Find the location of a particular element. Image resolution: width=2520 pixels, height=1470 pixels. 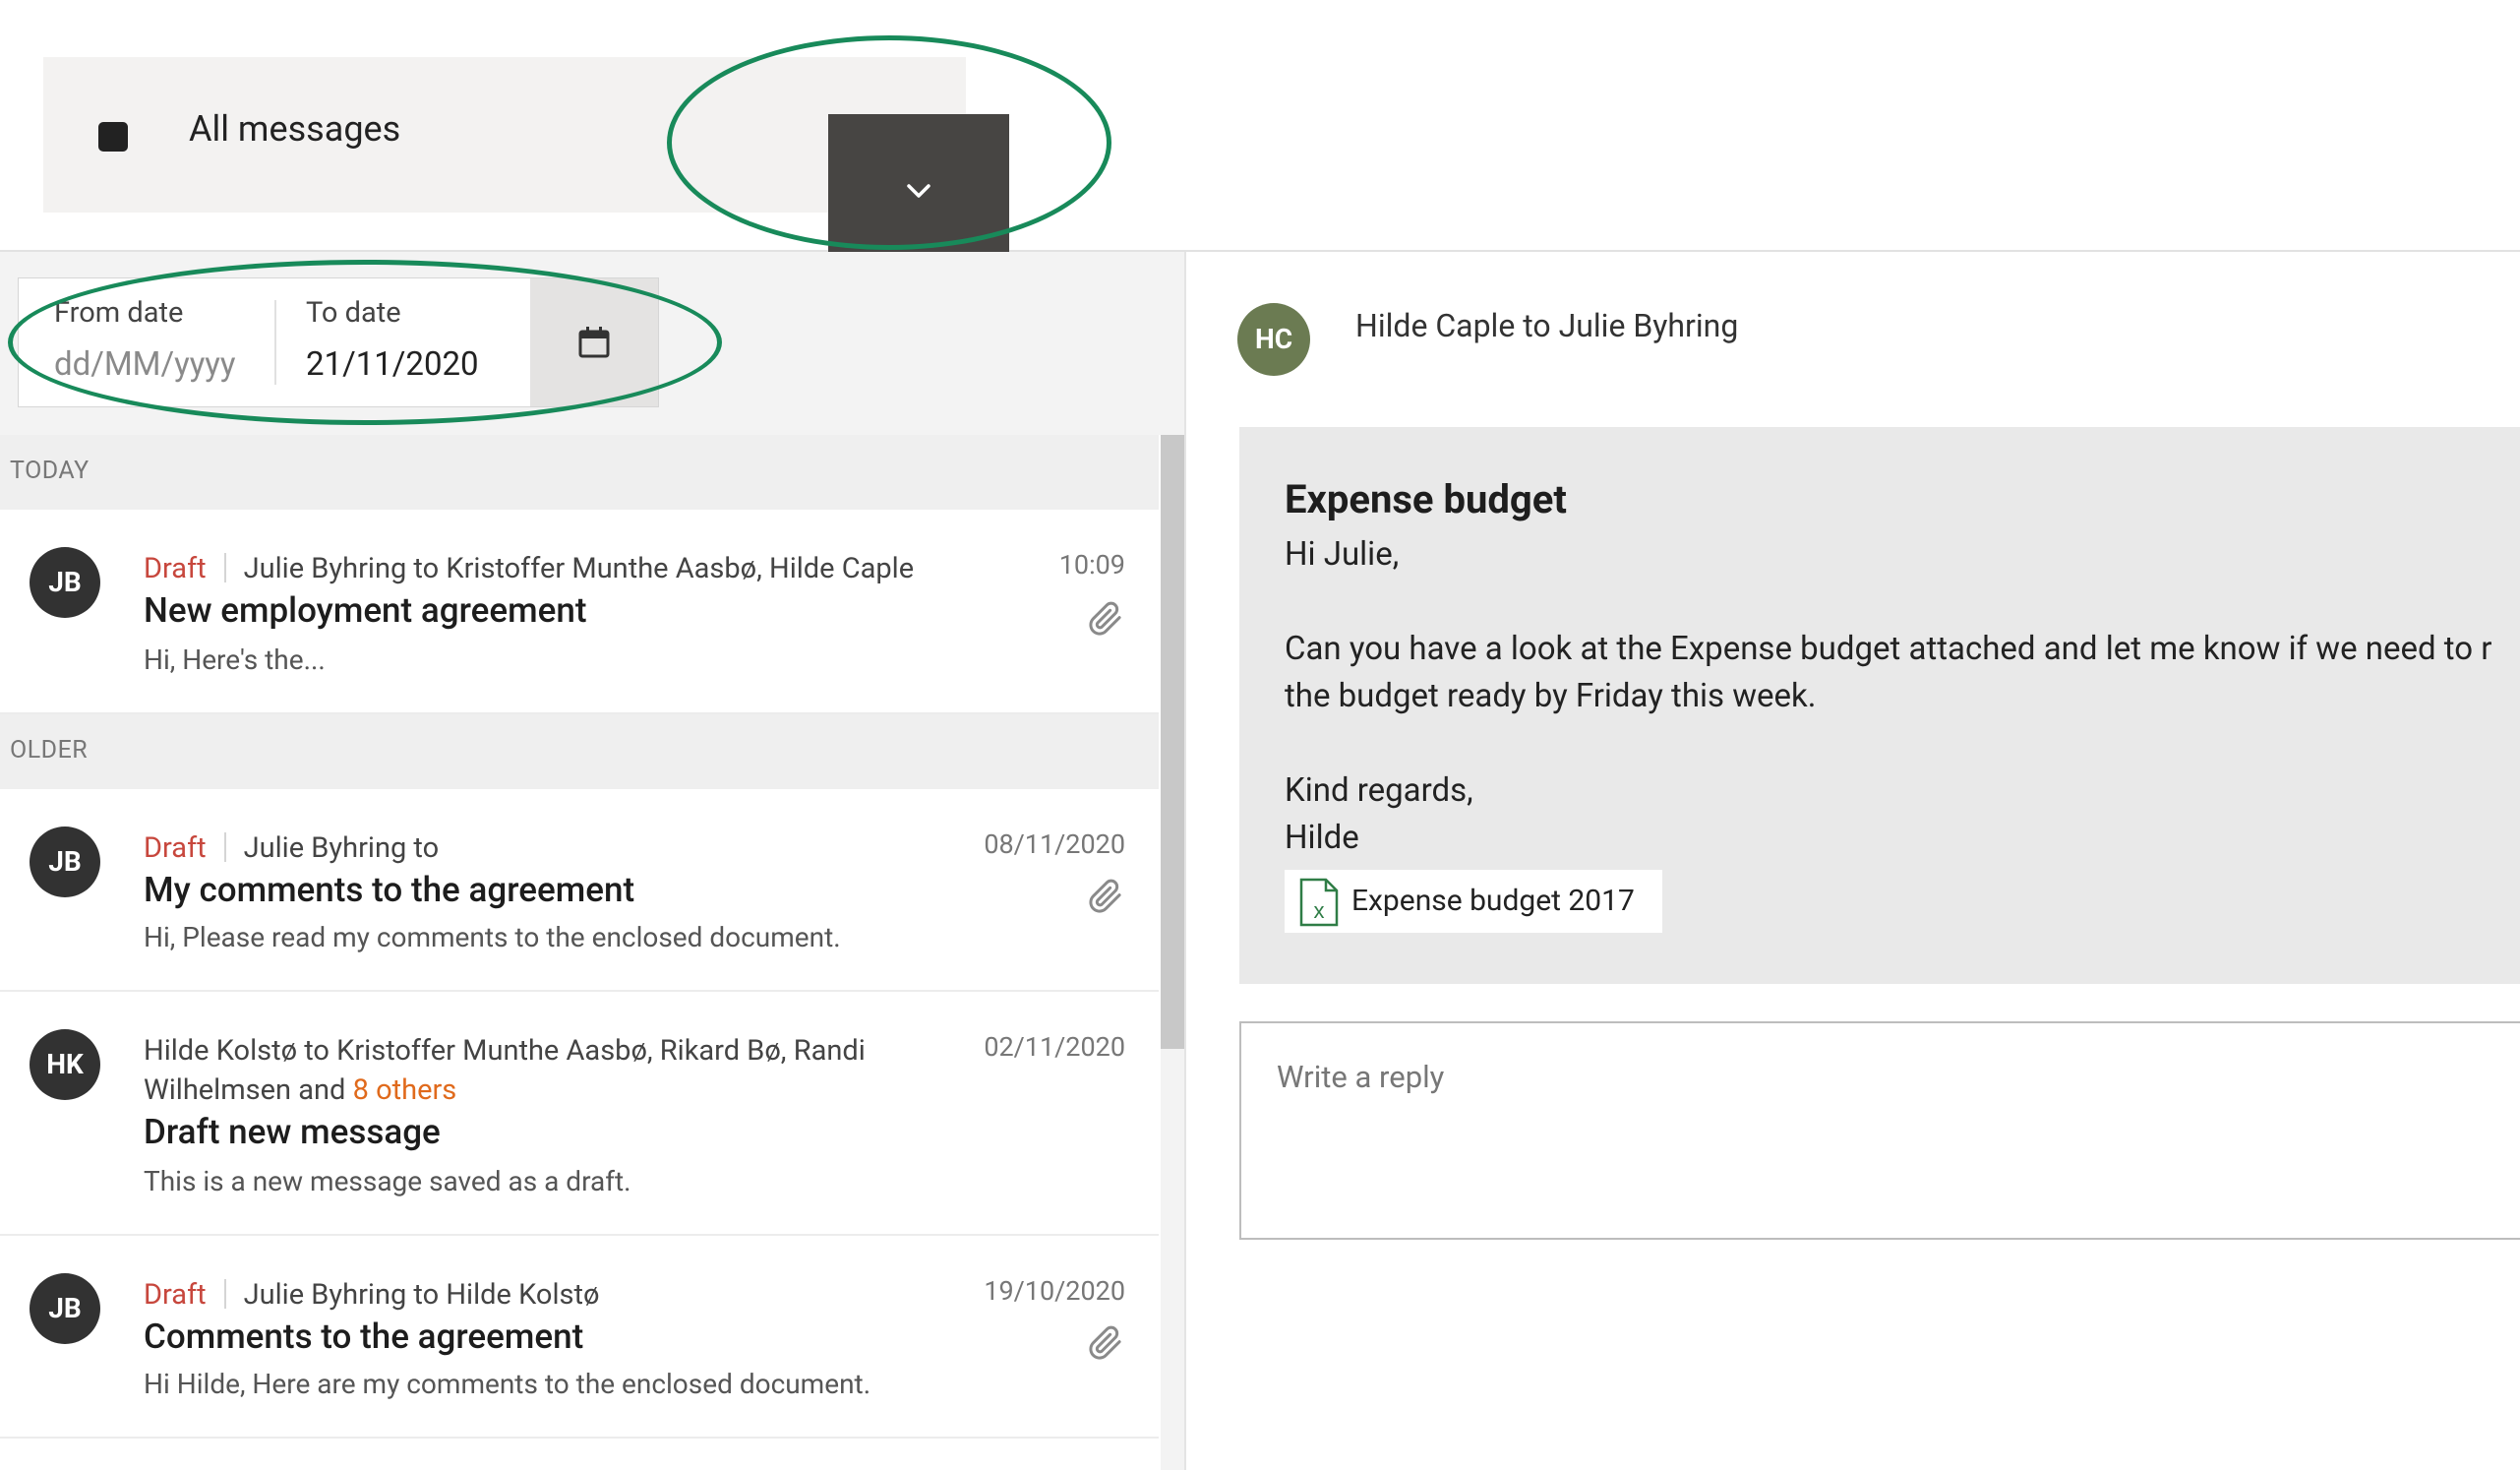

chevron-down-icon is located at coordinates (918, 191).